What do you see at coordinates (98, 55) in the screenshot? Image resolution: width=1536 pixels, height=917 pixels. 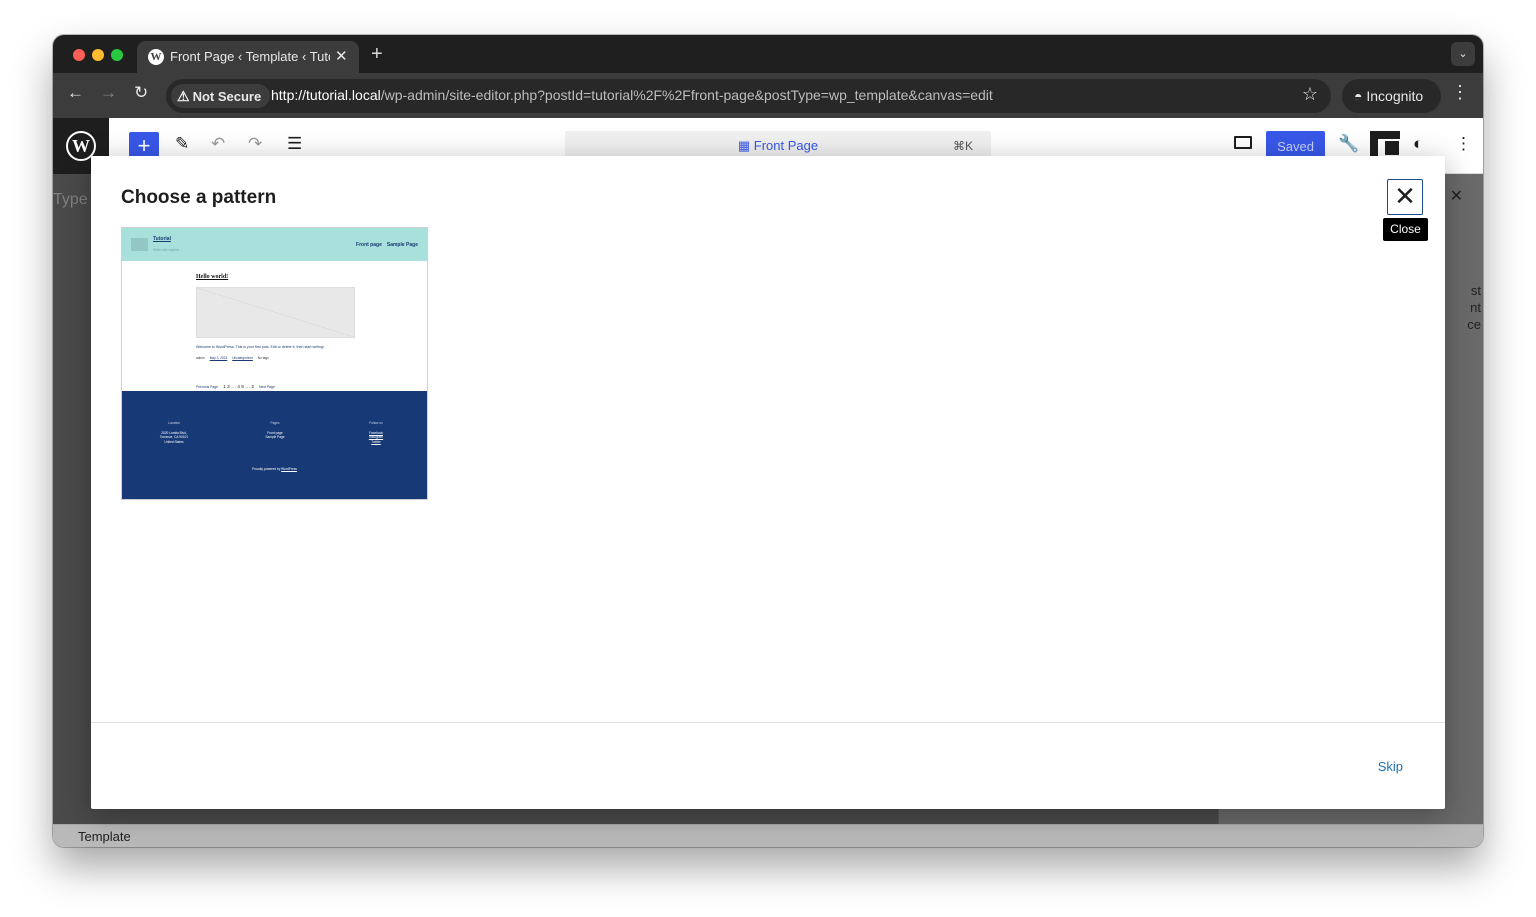 I see `minimize-window-button` at bounding box center [98, 55].